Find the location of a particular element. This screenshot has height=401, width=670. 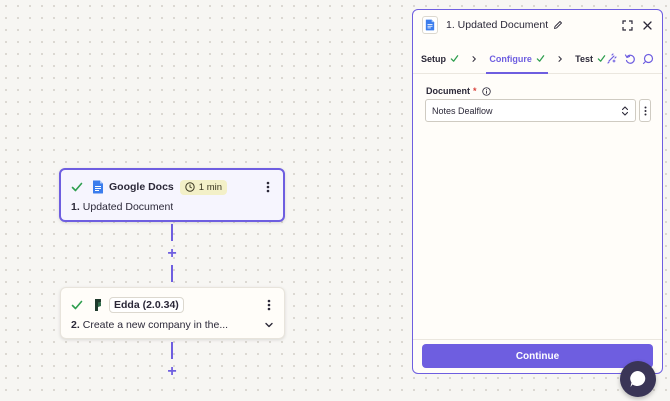

panel-tools is located at coordinates (630, 58).